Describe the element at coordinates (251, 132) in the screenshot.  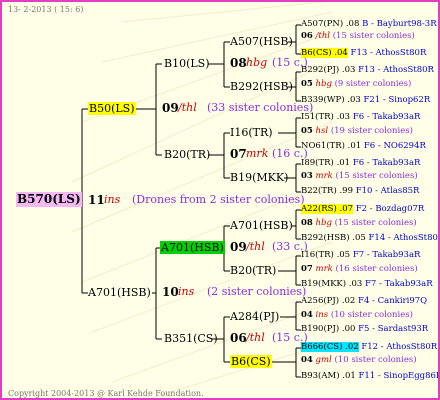
I see `rm-i16-colony: I16(TR)` at that location.